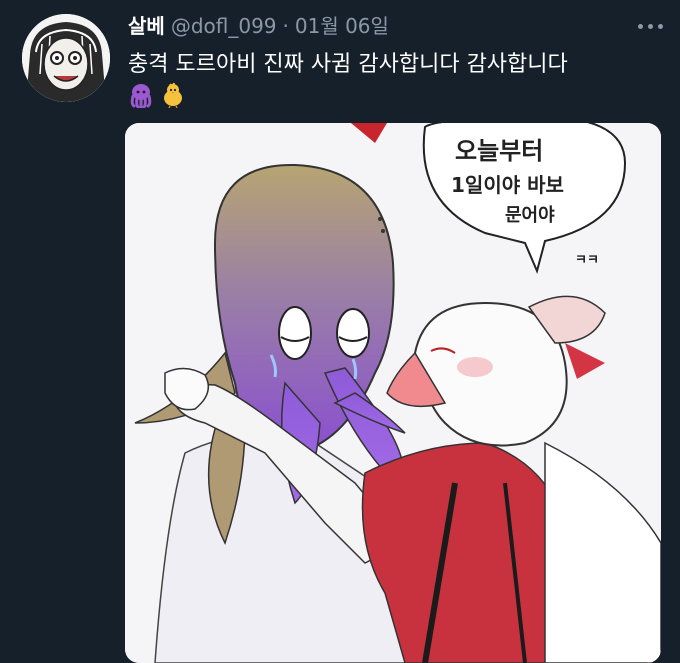 The width and height of the screenshot is (680, 663). I want to click on emoji-row, so click(157, 95).